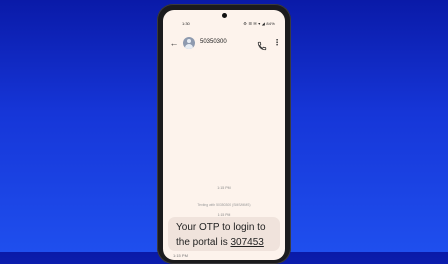 The width and height of the screenshot is (448, 264). What do you see at coordinates (213, 42) in the screenshot?
I see `contact-name: 50350300` at bounding box center [213, 42].